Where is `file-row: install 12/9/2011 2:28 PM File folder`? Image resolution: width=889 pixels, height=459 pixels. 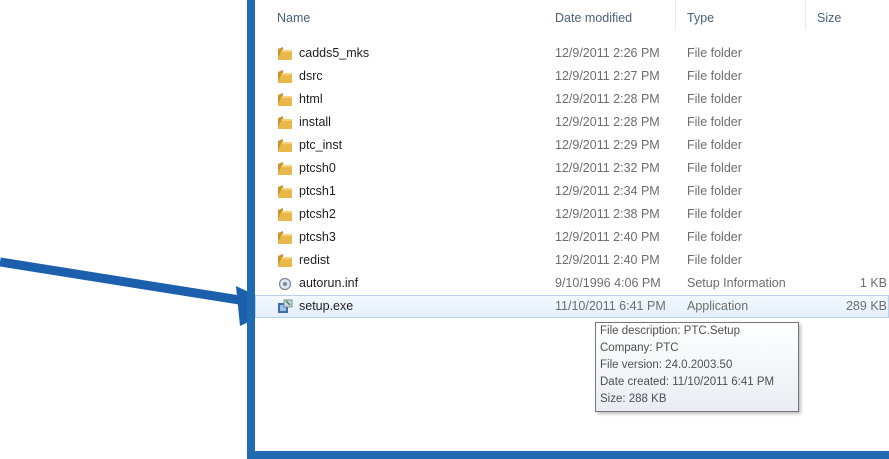
file-row: install 12/9/2011 2:28 PM File folder is located at coordinates (572, 122).